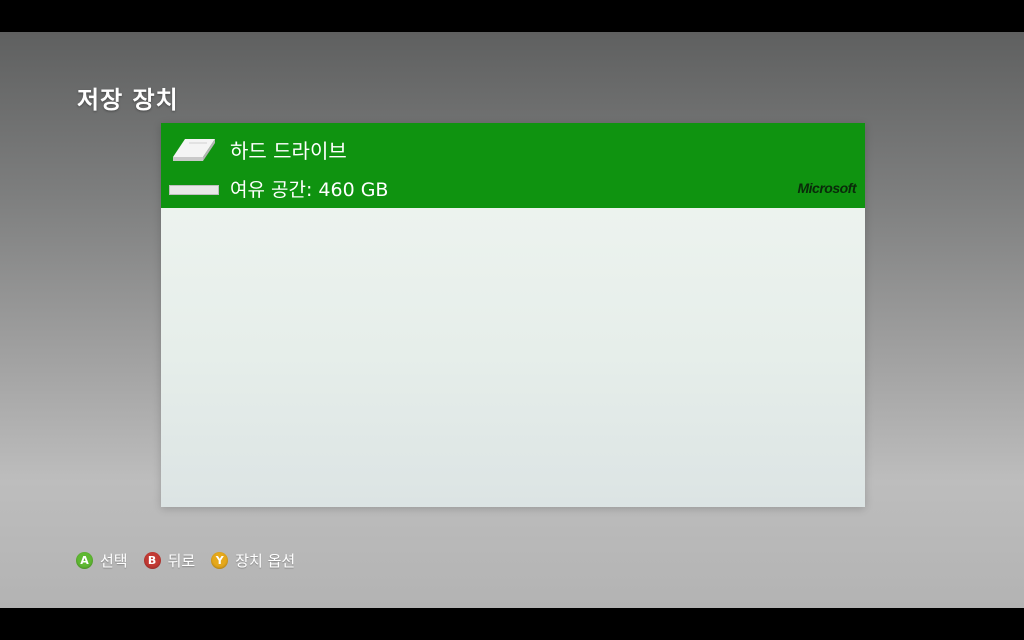 This screenshot has height=640, width=1024. What do you see at coordinates (220, 560) in the screenshot?
I see `y-button-icon: Y` at bounding box center [220, 560].